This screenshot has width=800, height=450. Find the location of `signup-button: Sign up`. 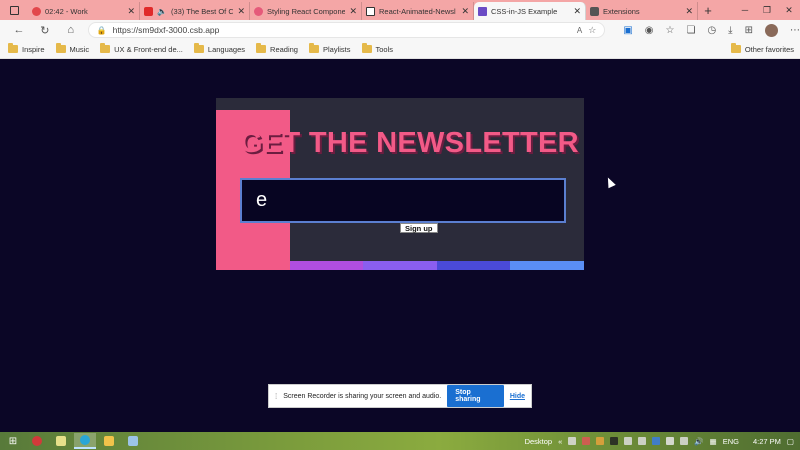

signup-button: Sign up is located at coordinates (419, 228).